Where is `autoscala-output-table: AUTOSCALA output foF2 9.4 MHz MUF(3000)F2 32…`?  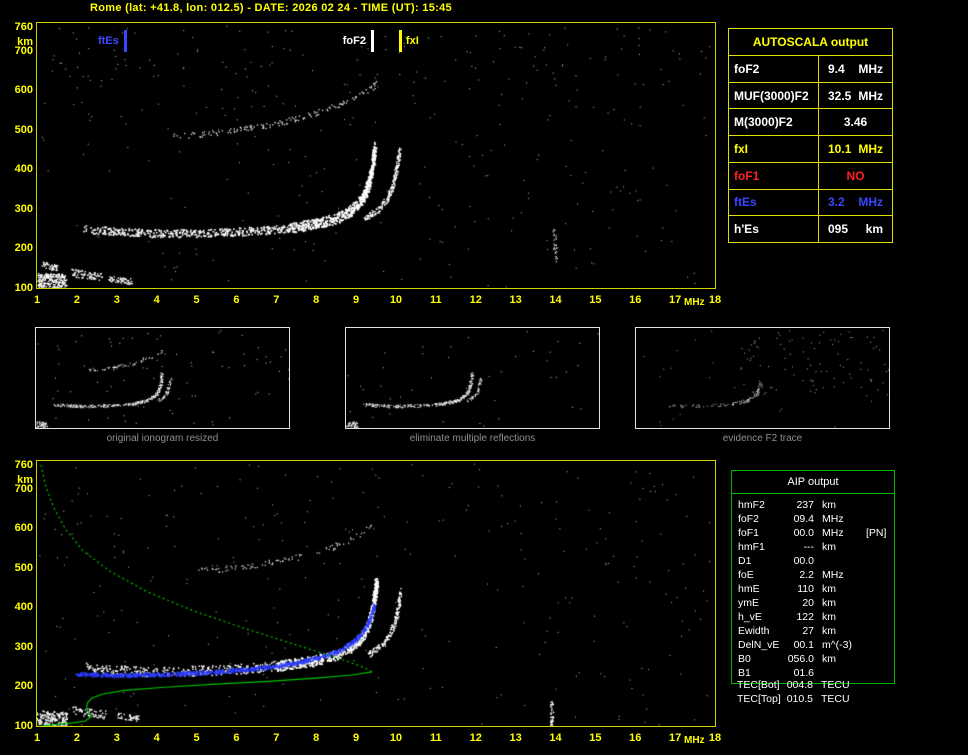 autoscala-output-table: AUTOSCALA output foF2 9.4 MHz MUF(3000)F2 32… is located at coordinates (810, 135).